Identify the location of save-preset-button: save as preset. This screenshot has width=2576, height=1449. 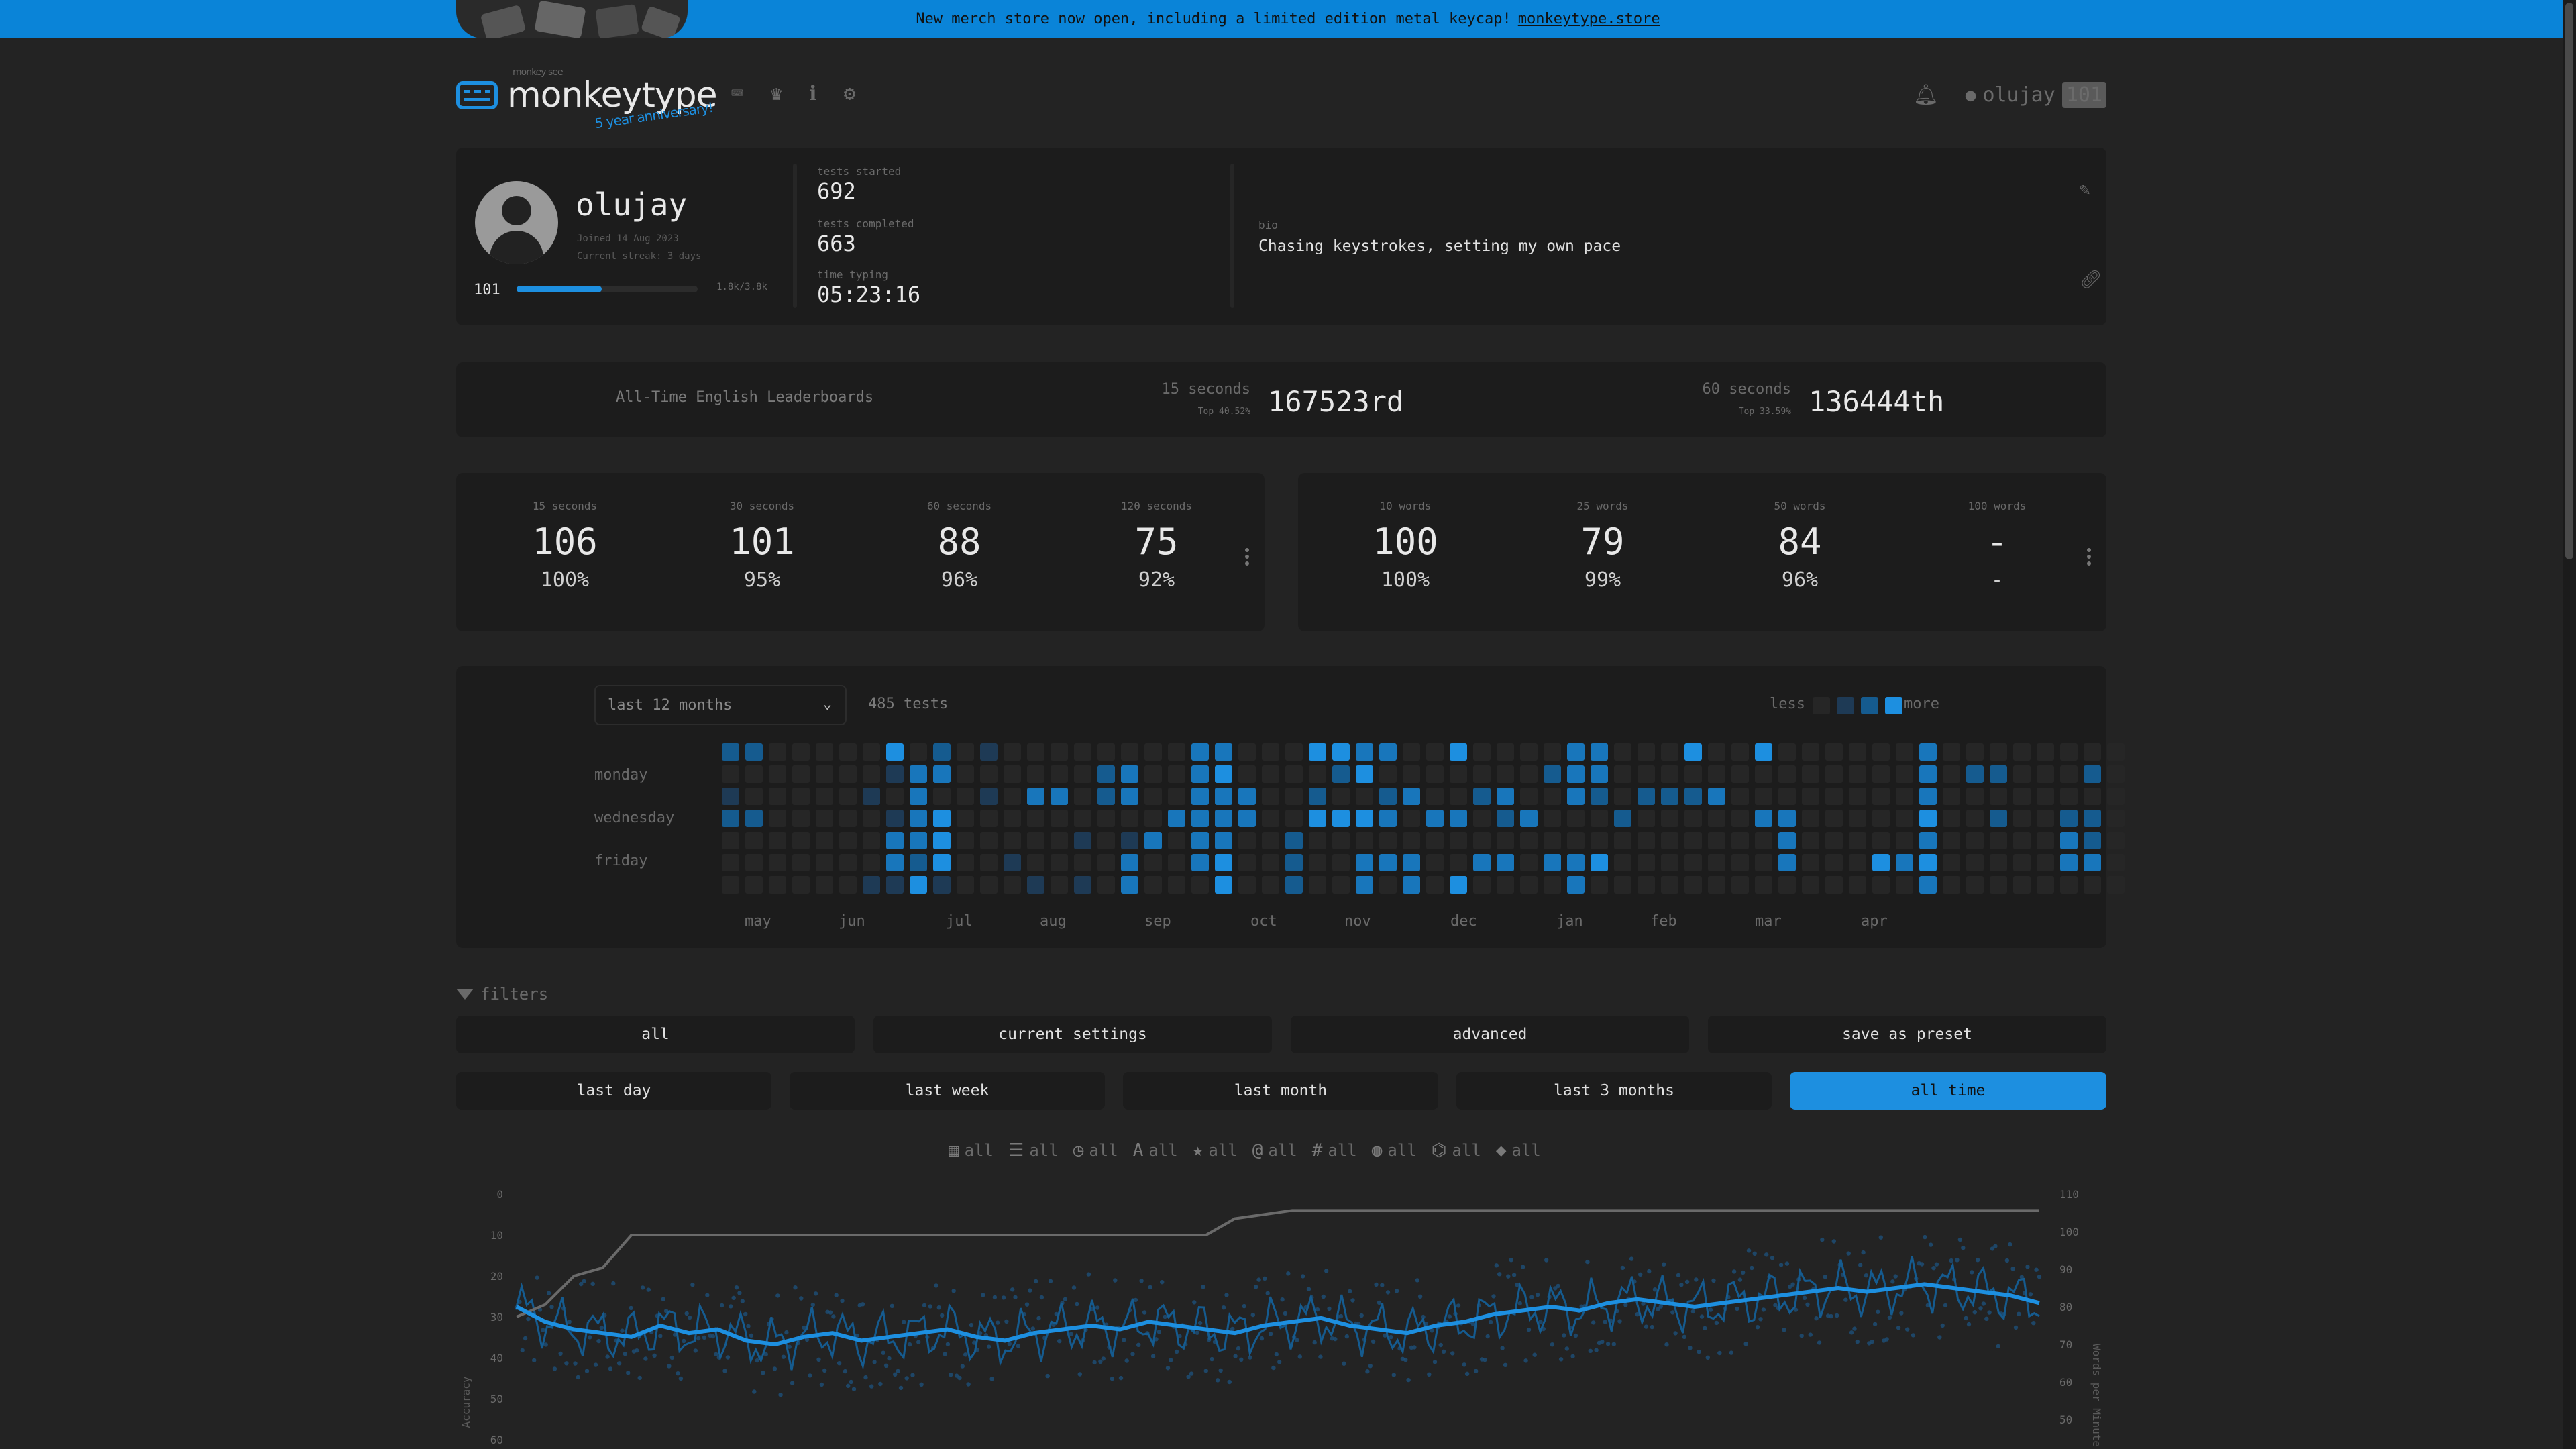
(1907, 1034).